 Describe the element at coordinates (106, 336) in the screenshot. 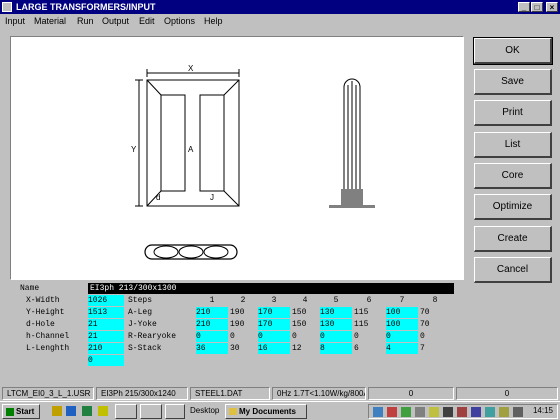

I see `h-channel-field: 21` at that location.